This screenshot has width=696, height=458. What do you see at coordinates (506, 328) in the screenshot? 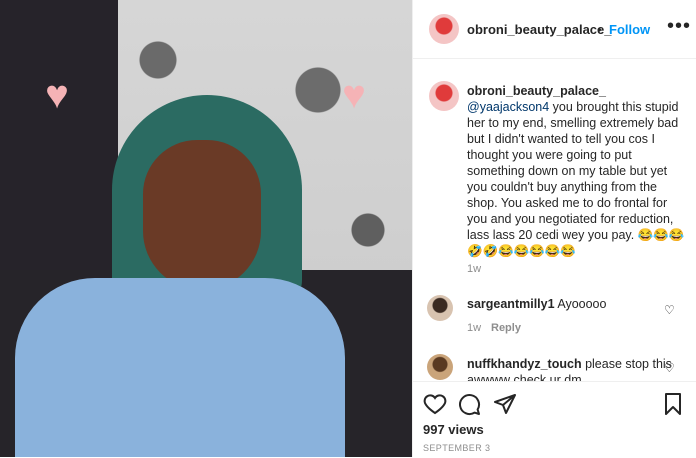
I see `reply-button: Reply` at bounding box center [506, 328].